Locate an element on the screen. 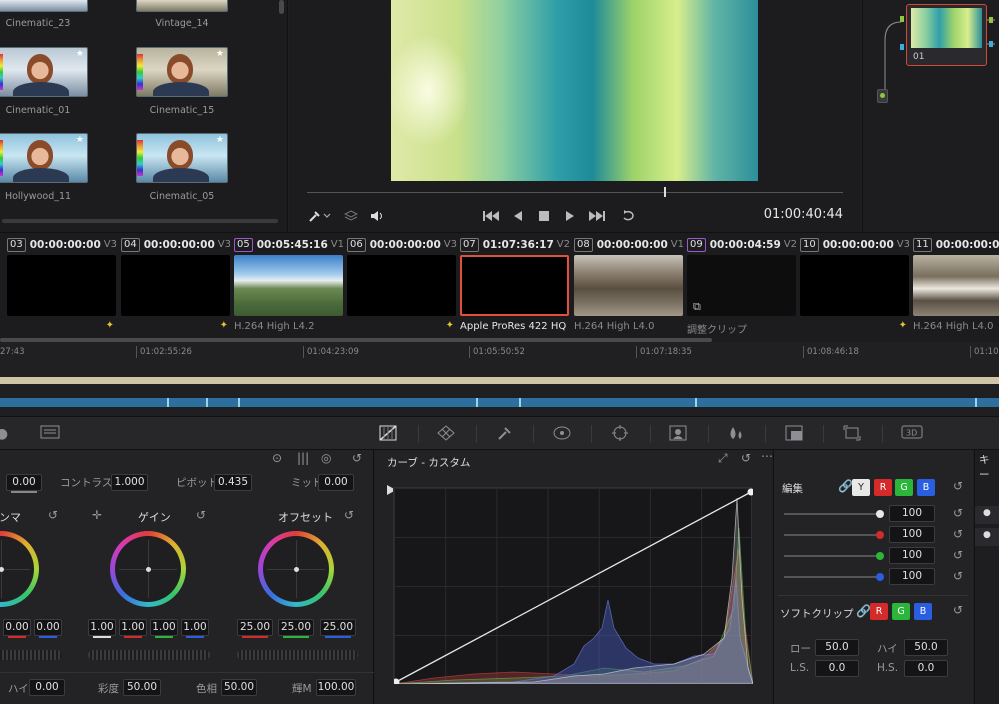  g-slider-track is located at coordinates (832, 556).